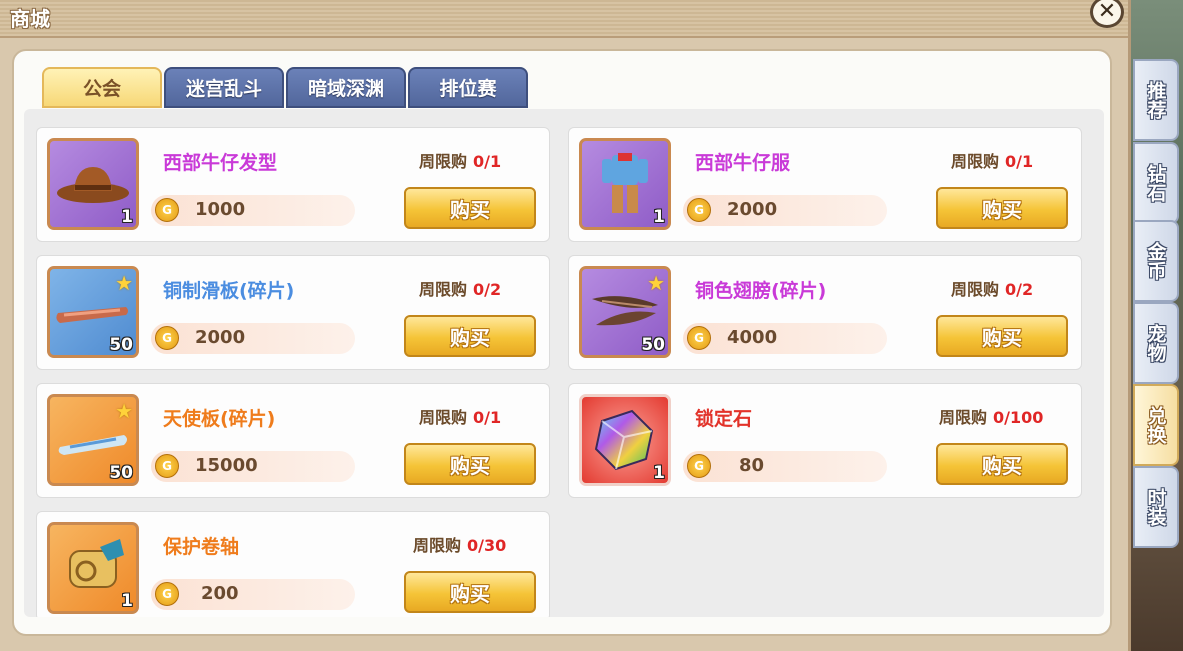 The width and height of the screenshot is (1183, 651). I want to click on item-name: 西部牛仔服, so click(743, 163).